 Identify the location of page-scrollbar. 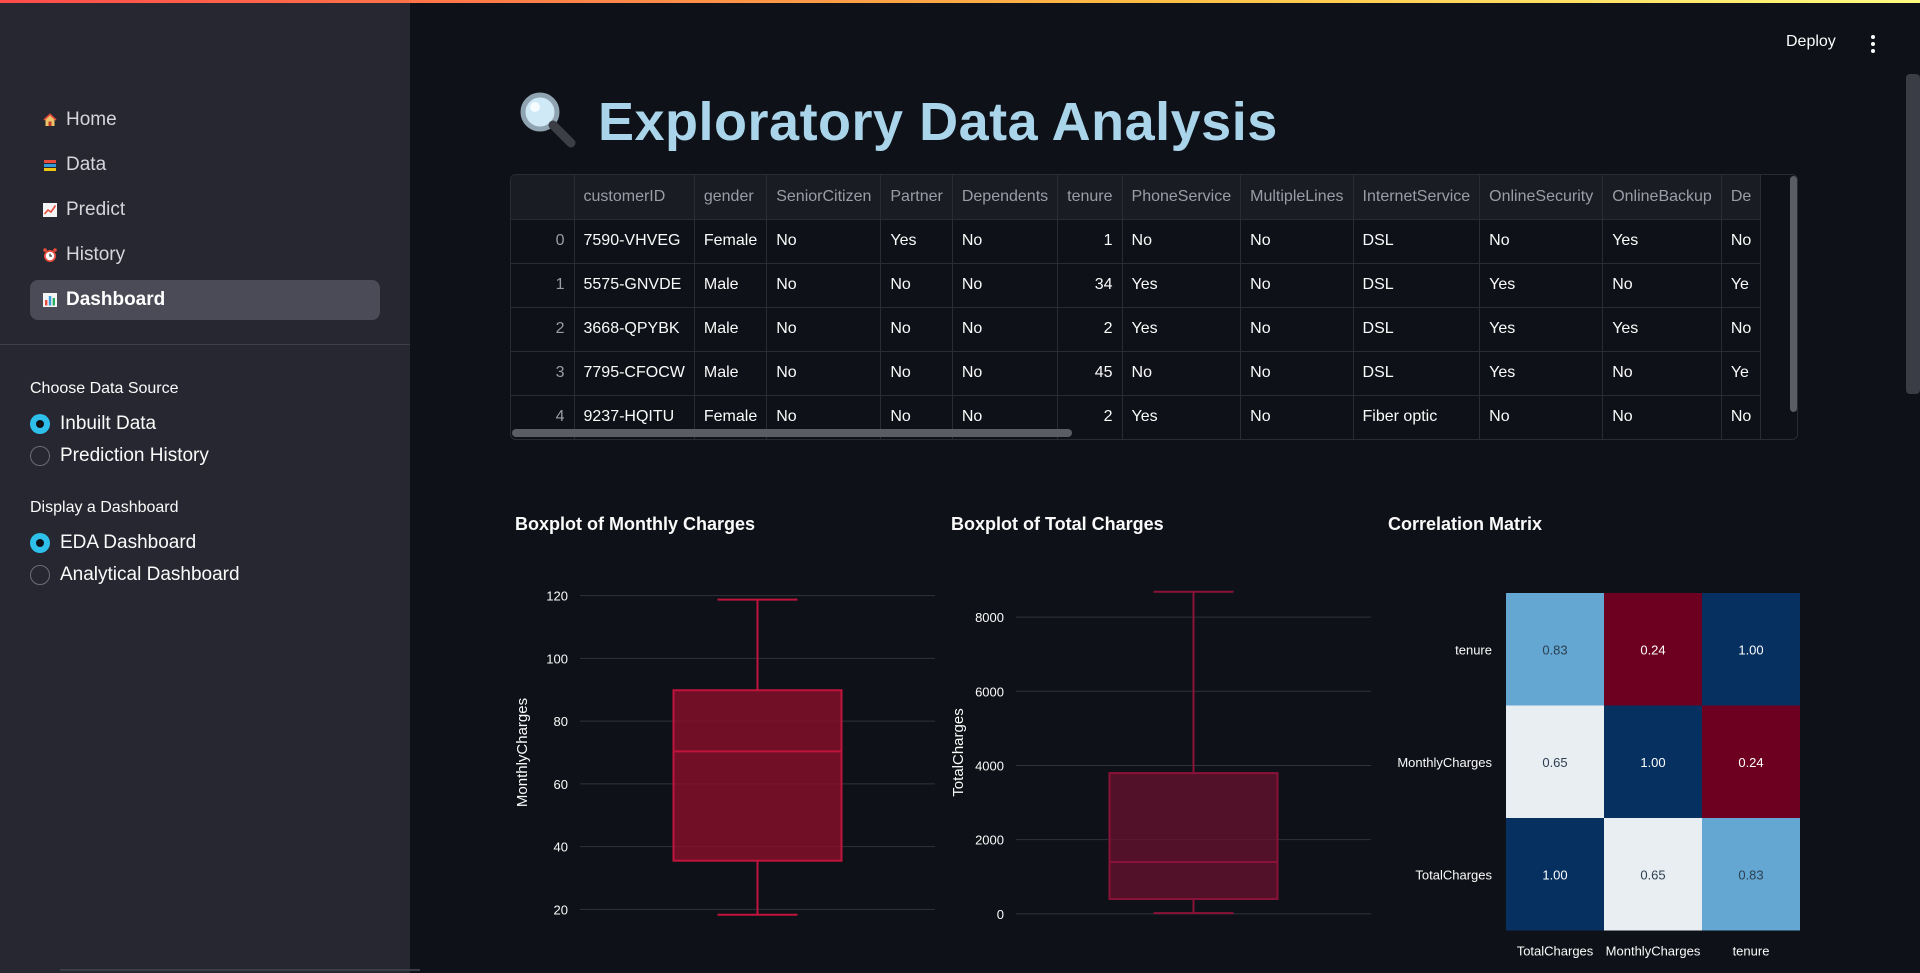
(1913, 234).